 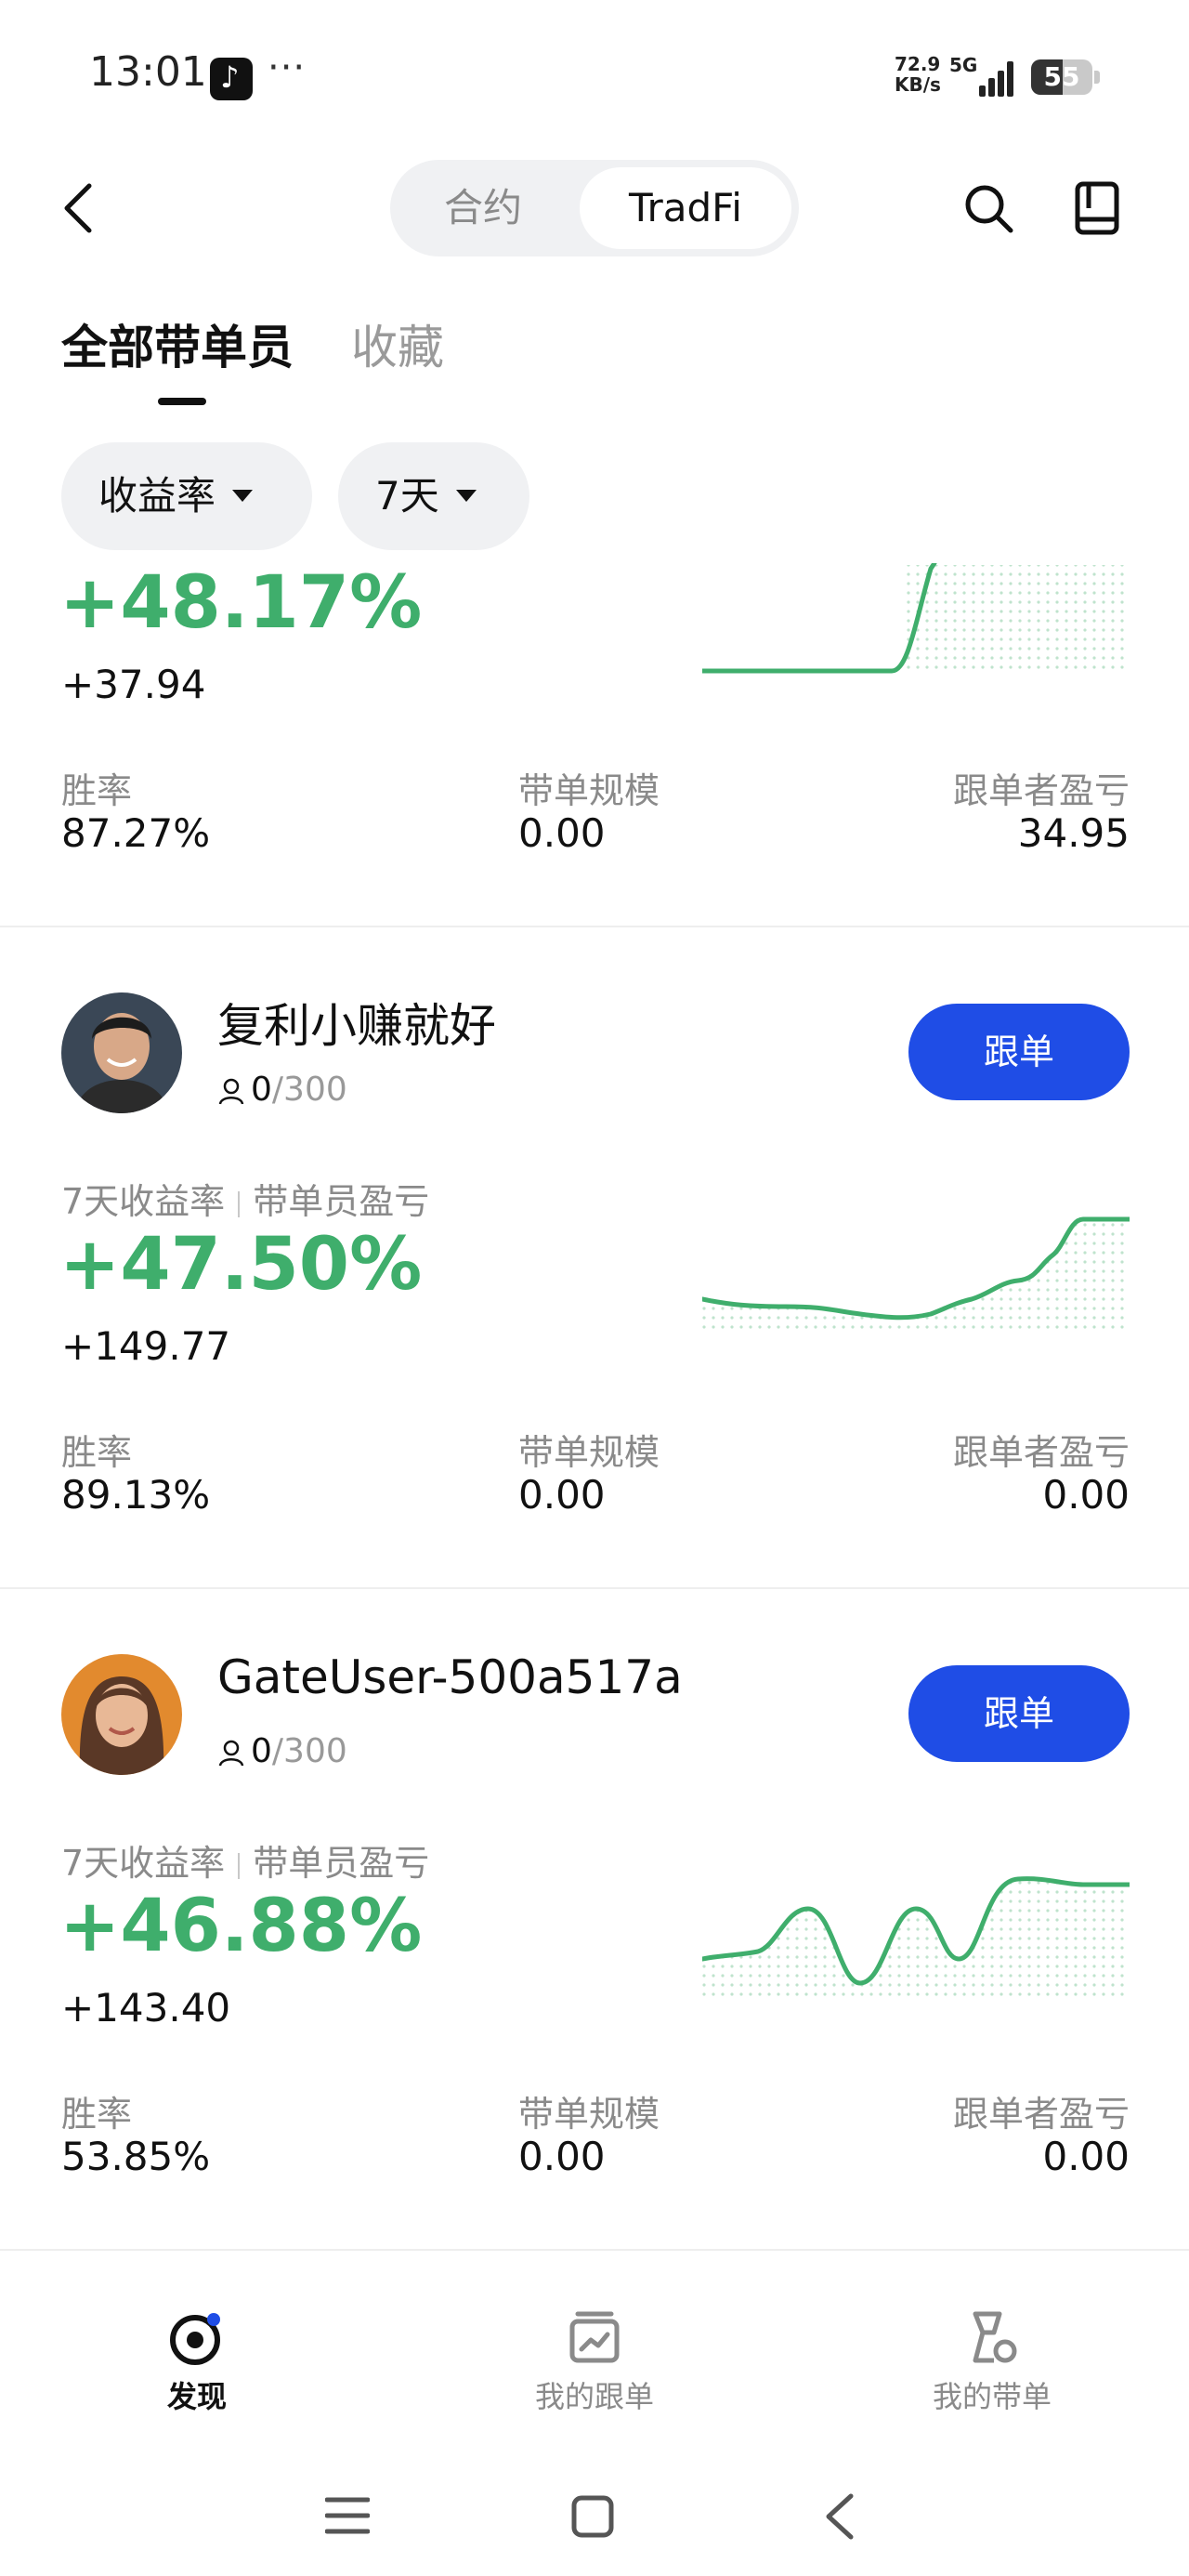 I want to click on tab-indicator, so click(x=182, y=401).